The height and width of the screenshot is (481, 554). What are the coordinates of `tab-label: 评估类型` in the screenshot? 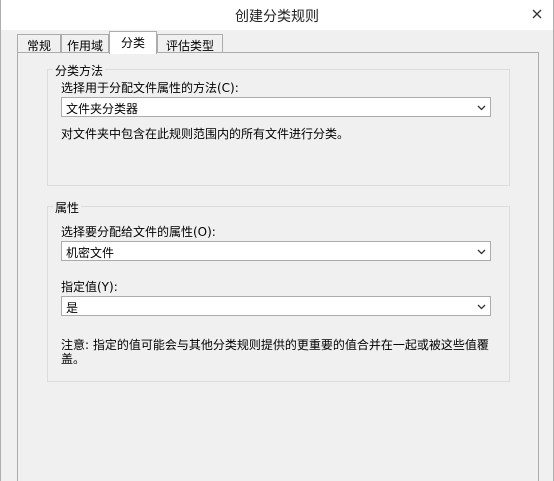 It's located at (189, 46).